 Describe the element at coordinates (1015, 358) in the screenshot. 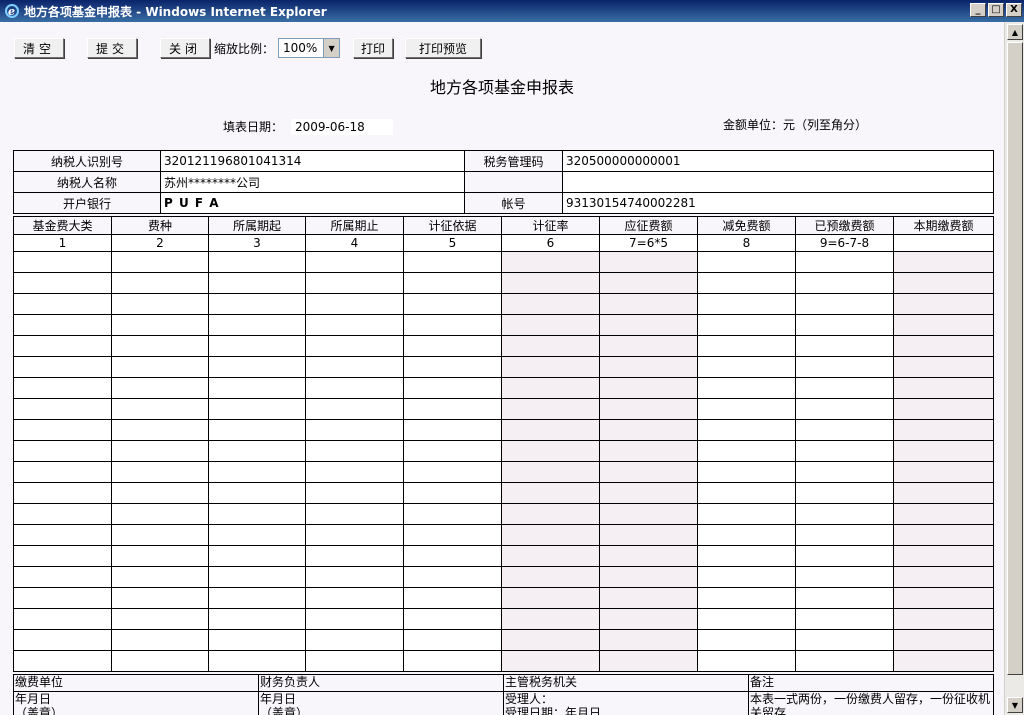

I see `scroll-thumb` at that location.